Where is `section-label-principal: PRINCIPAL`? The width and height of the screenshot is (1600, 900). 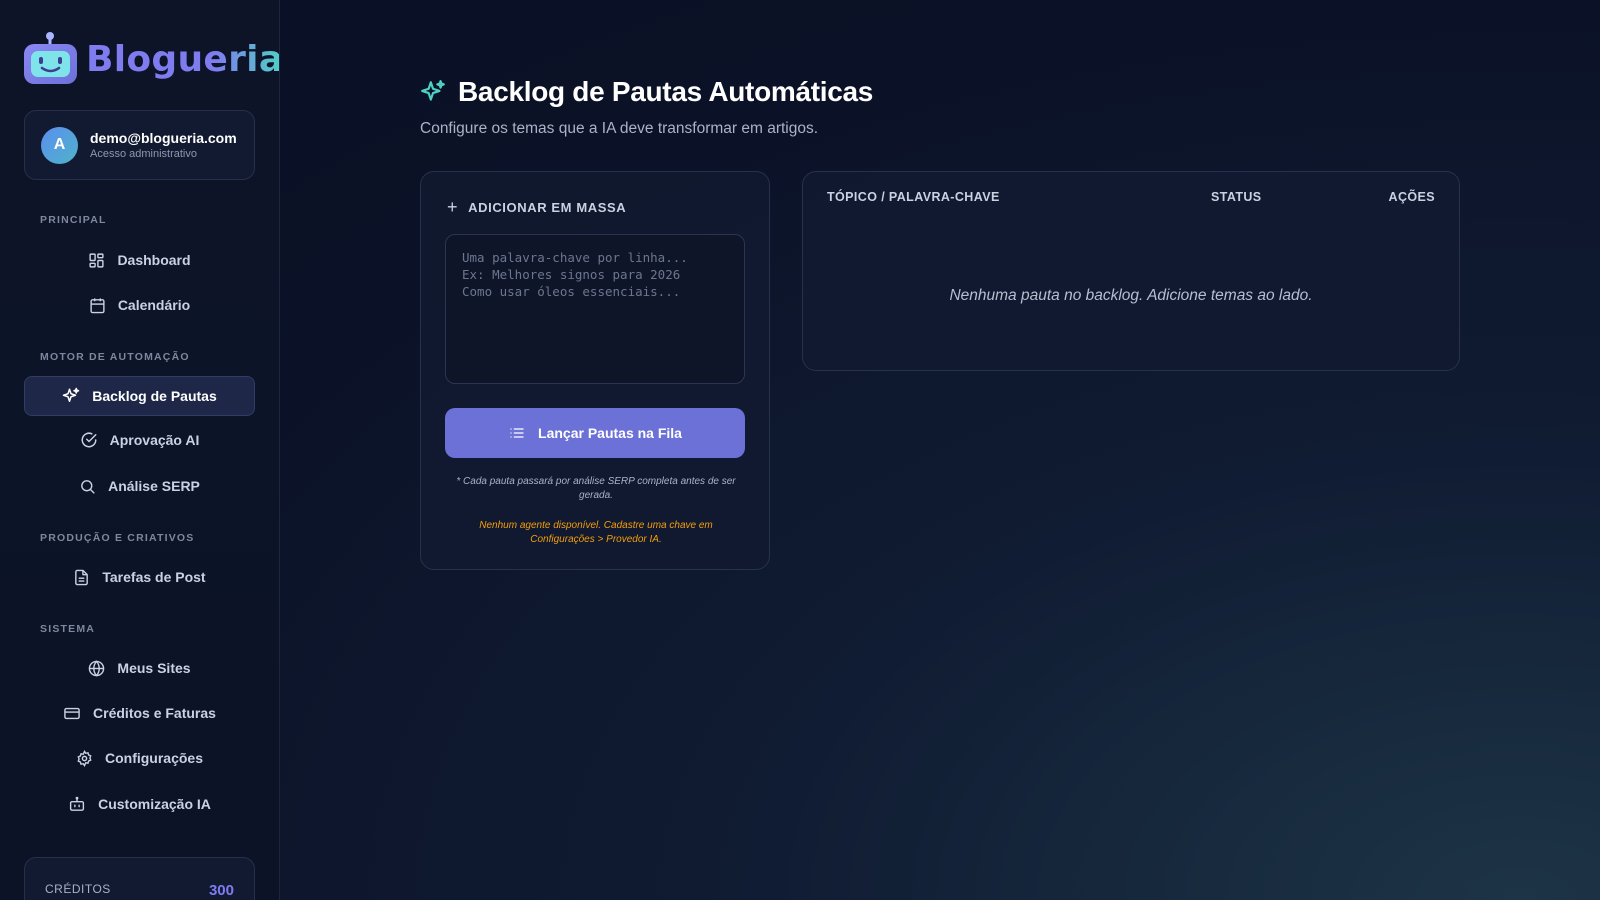
section-label-principal: PRINCIPAL is located at coordinates (73, 220).